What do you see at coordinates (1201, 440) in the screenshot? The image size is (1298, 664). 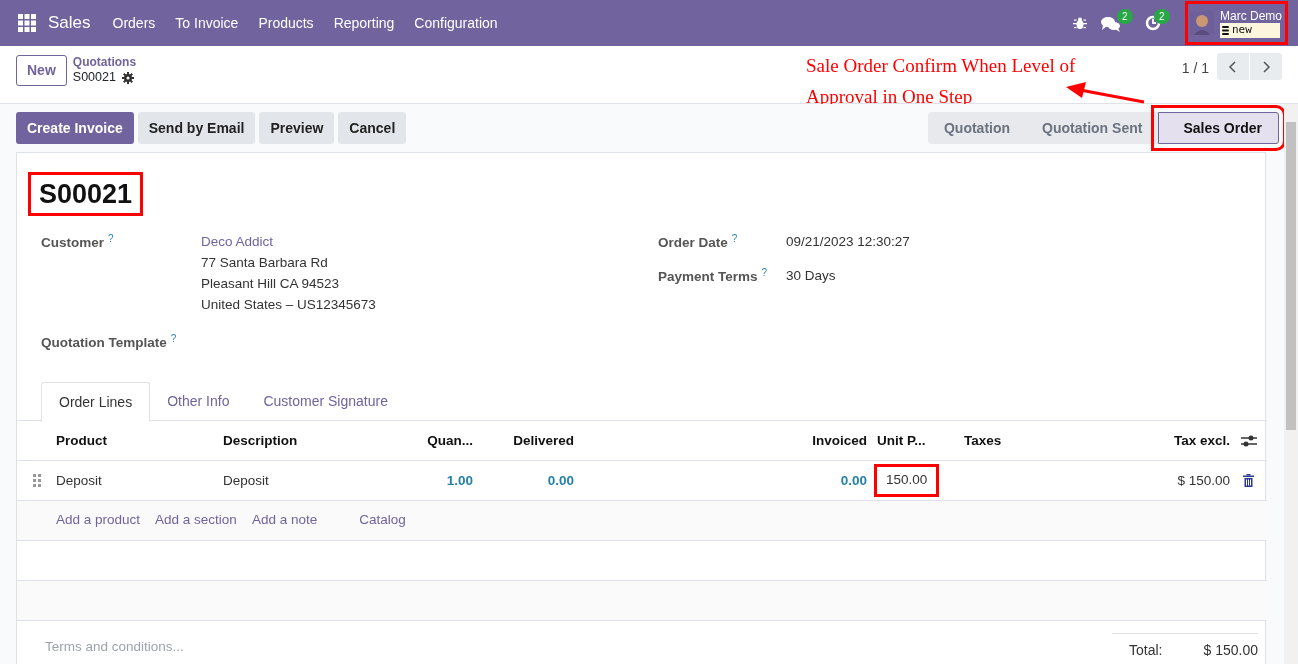 I see `column-header: Tax excl.` at bounding box center [1201, 440].